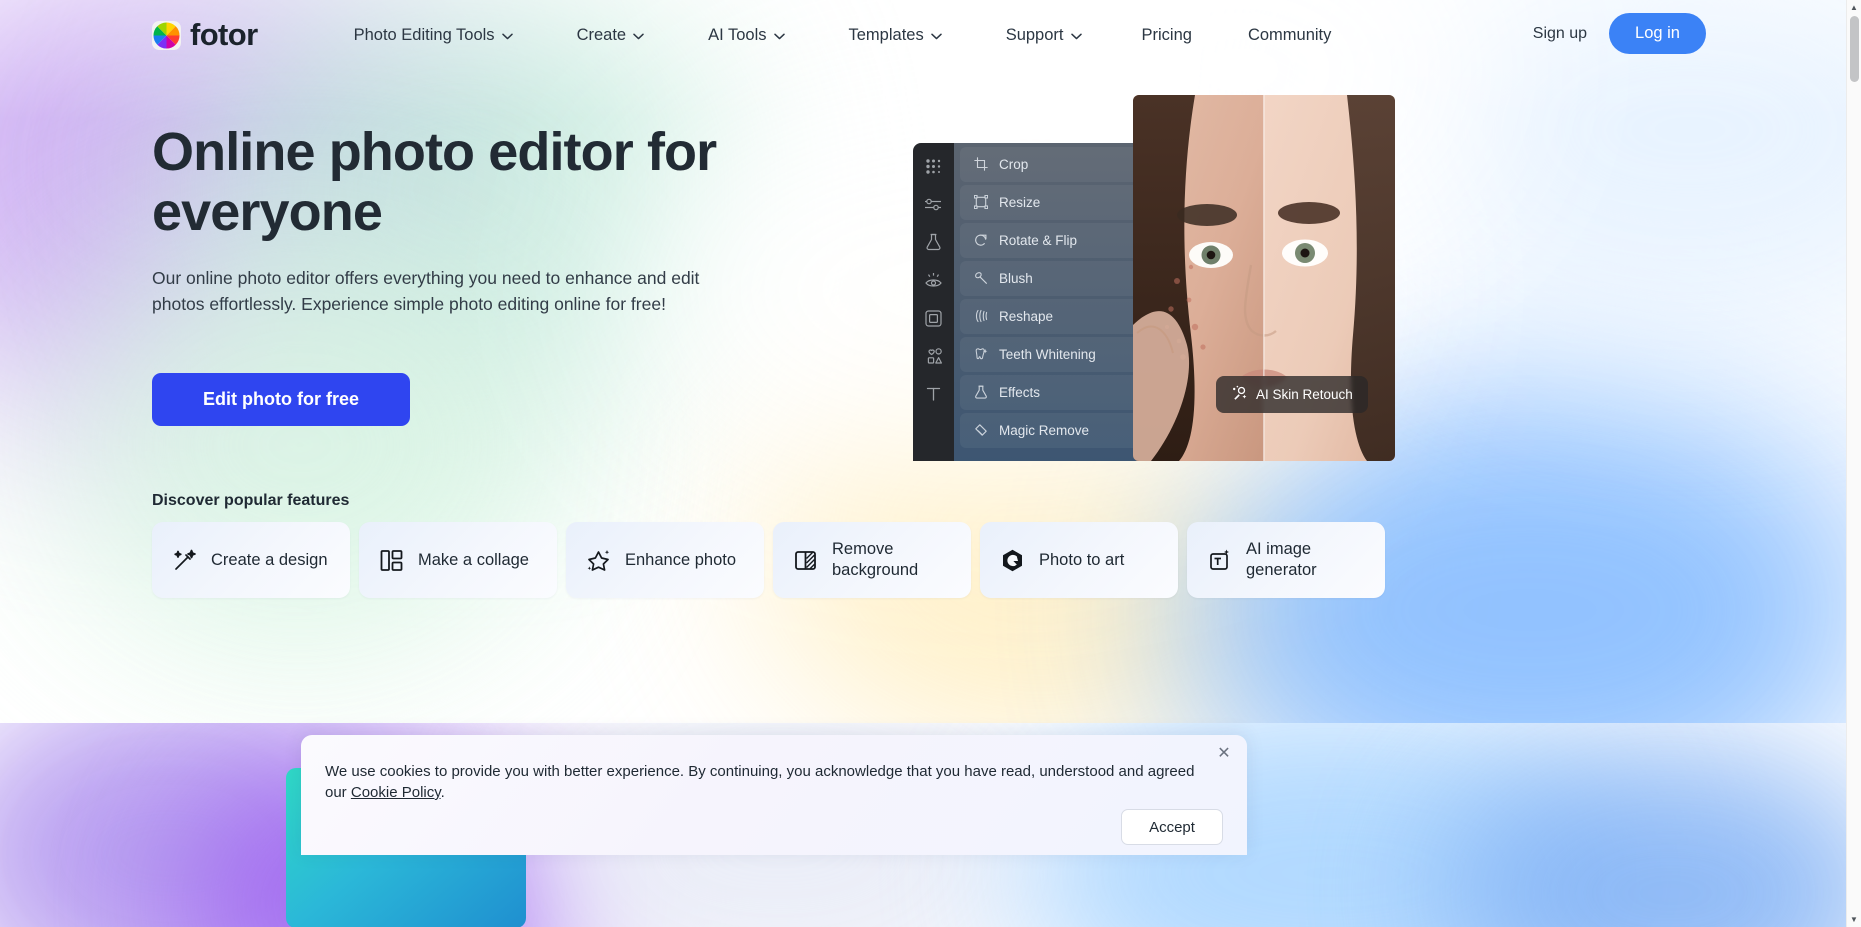  What do you see at coordinates (1172, 827) in the screenshot?
I see `accept-button: Accept` at bounding box center [1172, 827].